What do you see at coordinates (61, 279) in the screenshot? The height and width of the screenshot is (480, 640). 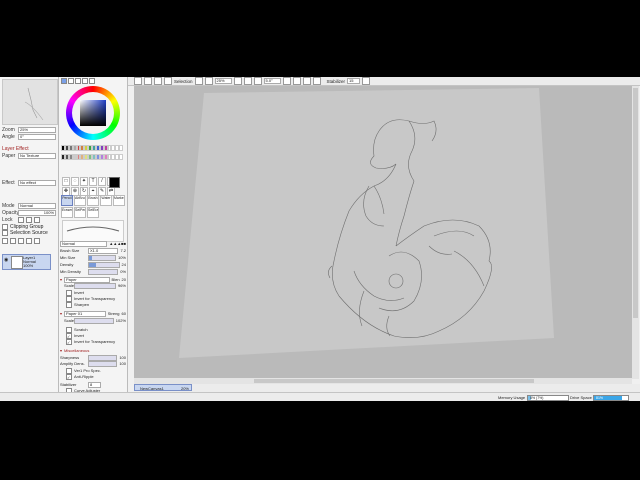 I see `collapse-icon: ▾` at bounding box center [61, 279].